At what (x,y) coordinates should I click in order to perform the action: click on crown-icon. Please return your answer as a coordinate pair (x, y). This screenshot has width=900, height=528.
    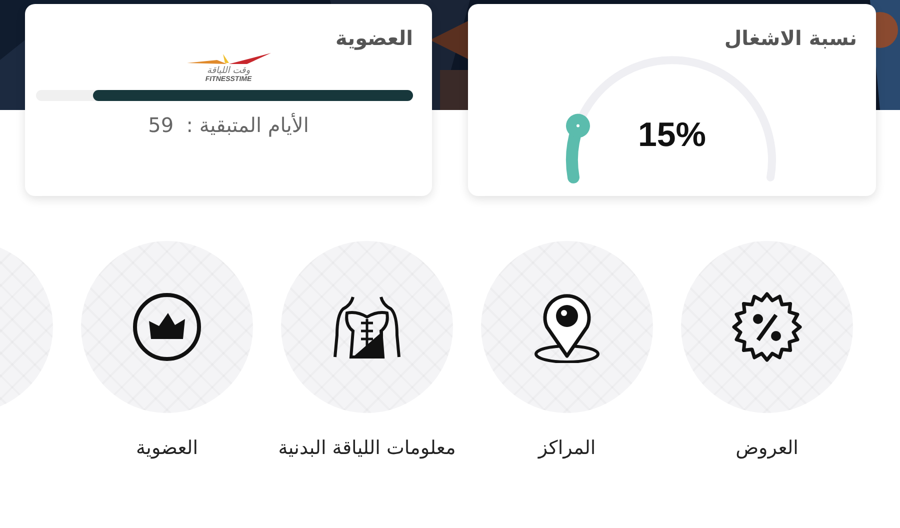
    Looking at the image, I should click on (167, 327).